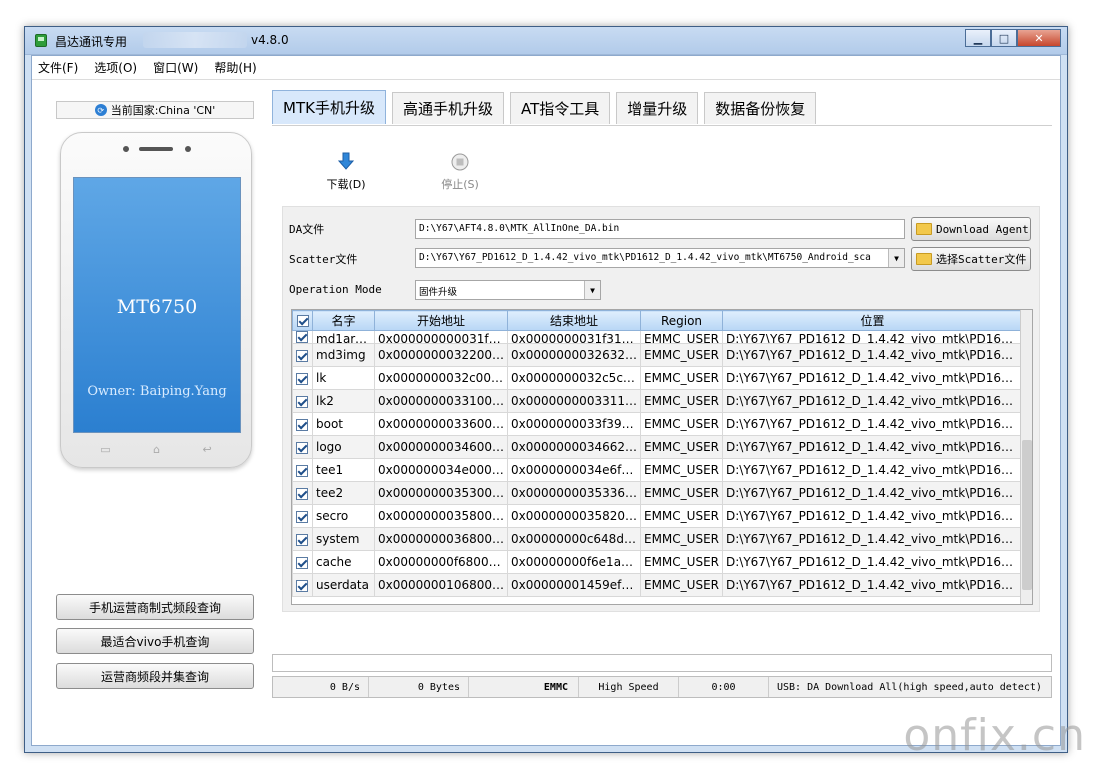  Describe the element at coordinates (346, 162) in the screenshot. I see `download-arrow-icon` at that location.